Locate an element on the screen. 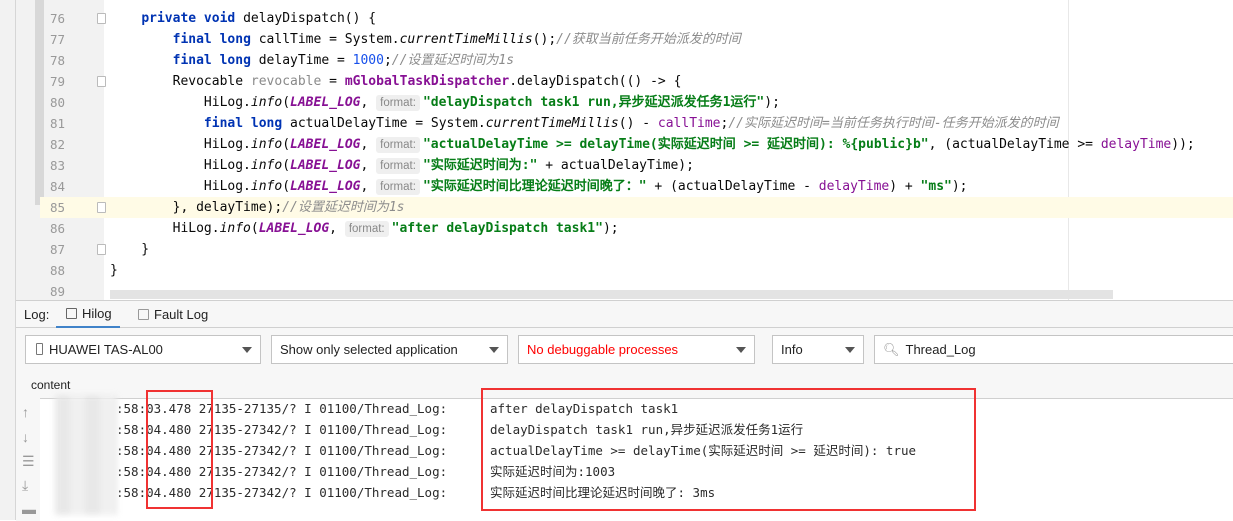  level-select: Info is located at coordinates (818, 349).